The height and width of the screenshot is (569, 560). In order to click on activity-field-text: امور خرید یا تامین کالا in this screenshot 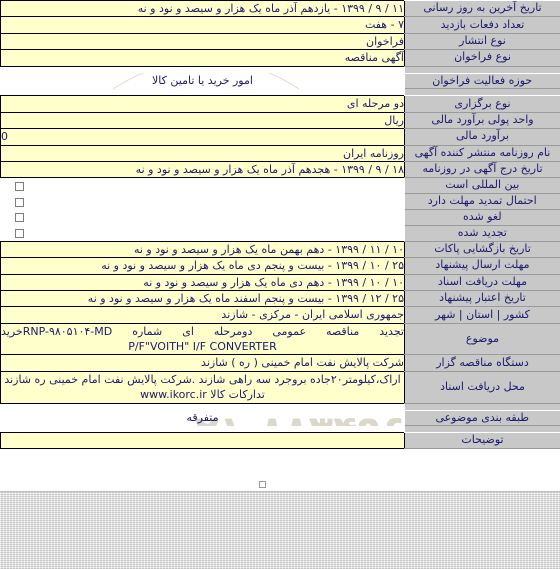, I will do `click(202, 81)`.